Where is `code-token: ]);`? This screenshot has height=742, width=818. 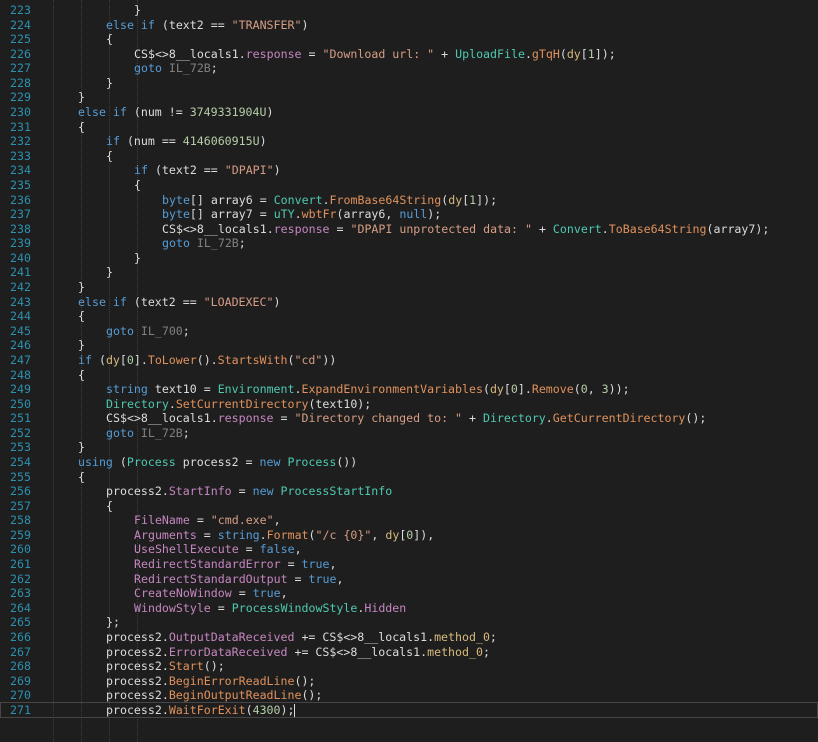 code-token: ]); is located at coordinates (487, 199).